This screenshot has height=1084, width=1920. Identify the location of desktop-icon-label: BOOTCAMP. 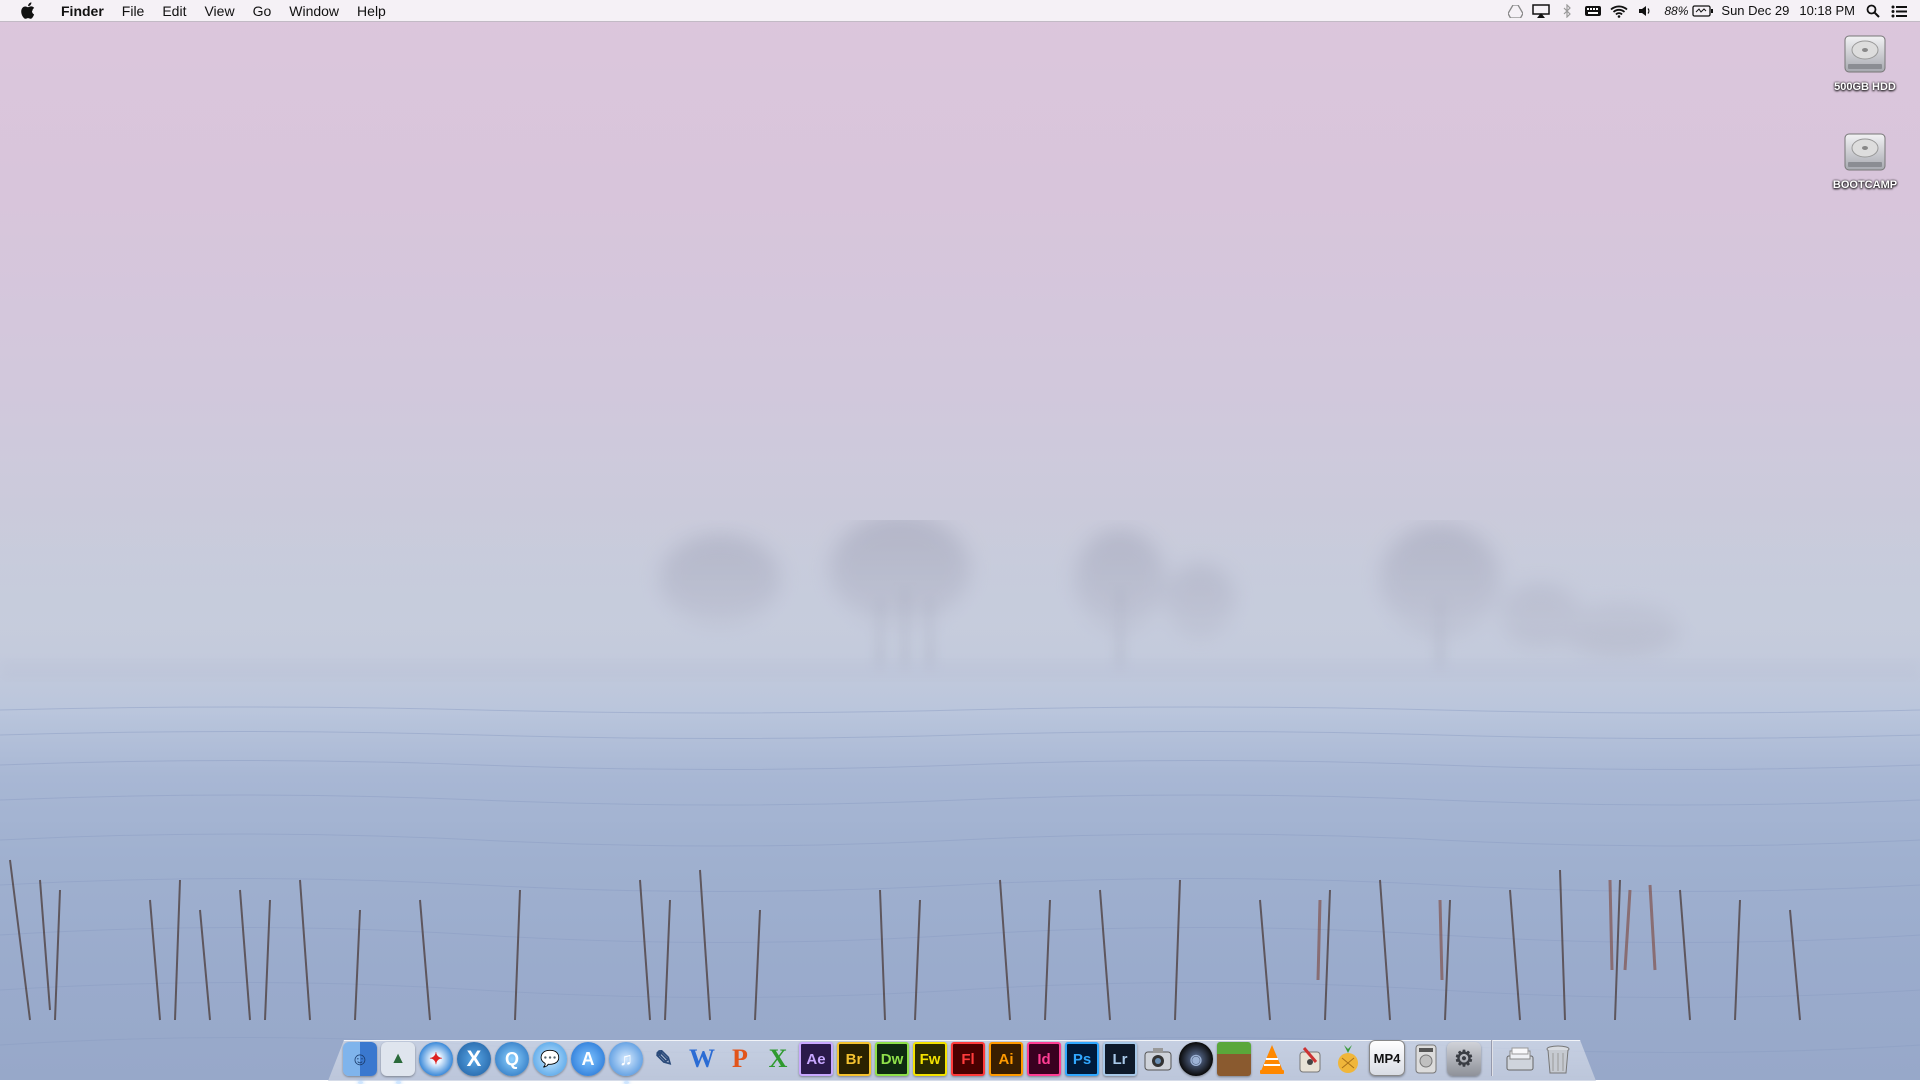
(1865, 185).